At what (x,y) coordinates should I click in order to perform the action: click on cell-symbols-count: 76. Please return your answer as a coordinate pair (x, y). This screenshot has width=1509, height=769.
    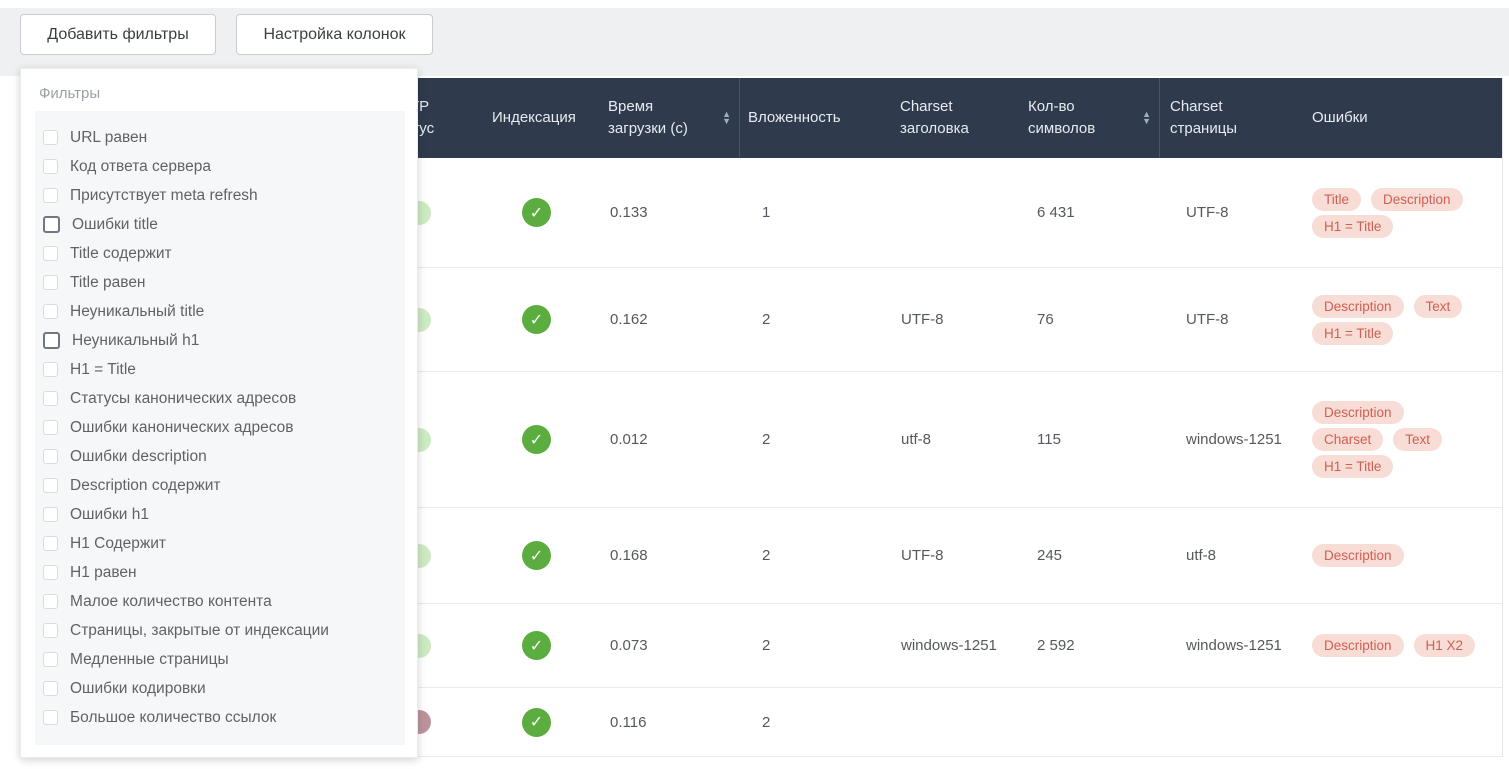
    Looking at the image, I should click on (1045, 319).